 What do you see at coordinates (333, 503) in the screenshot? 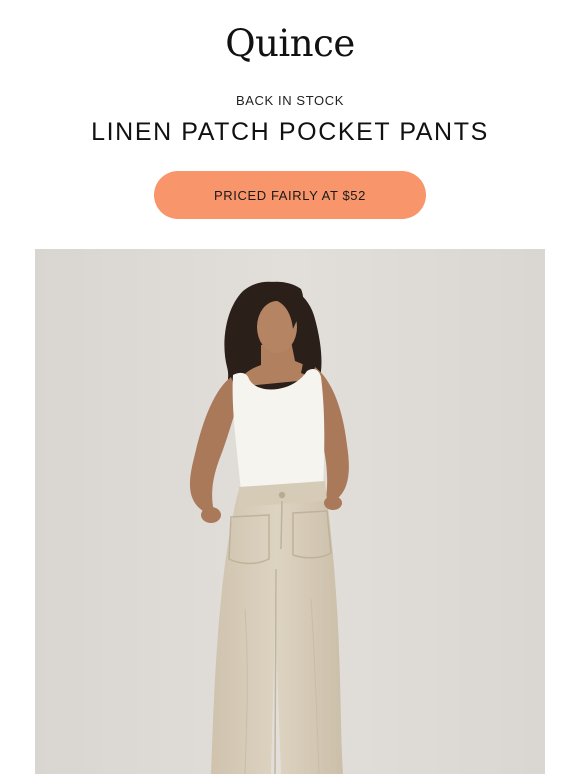
I see `right-hand` at bounding box center [333, 503].